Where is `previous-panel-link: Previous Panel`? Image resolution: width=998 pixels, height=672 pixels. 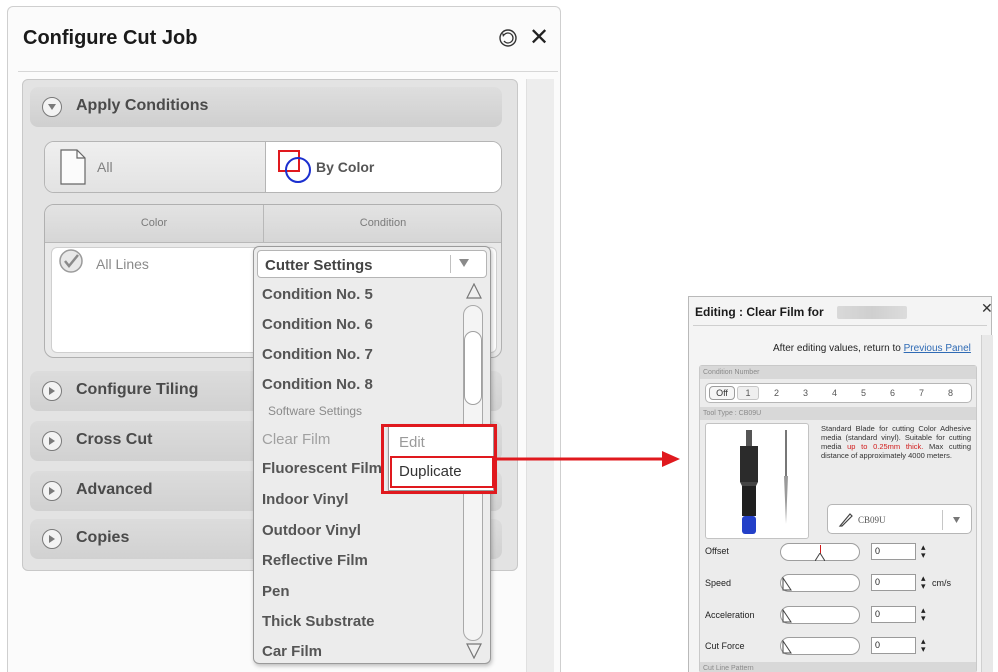
previous-panel-link: Previous Panel is located at coordinates (937, 348).